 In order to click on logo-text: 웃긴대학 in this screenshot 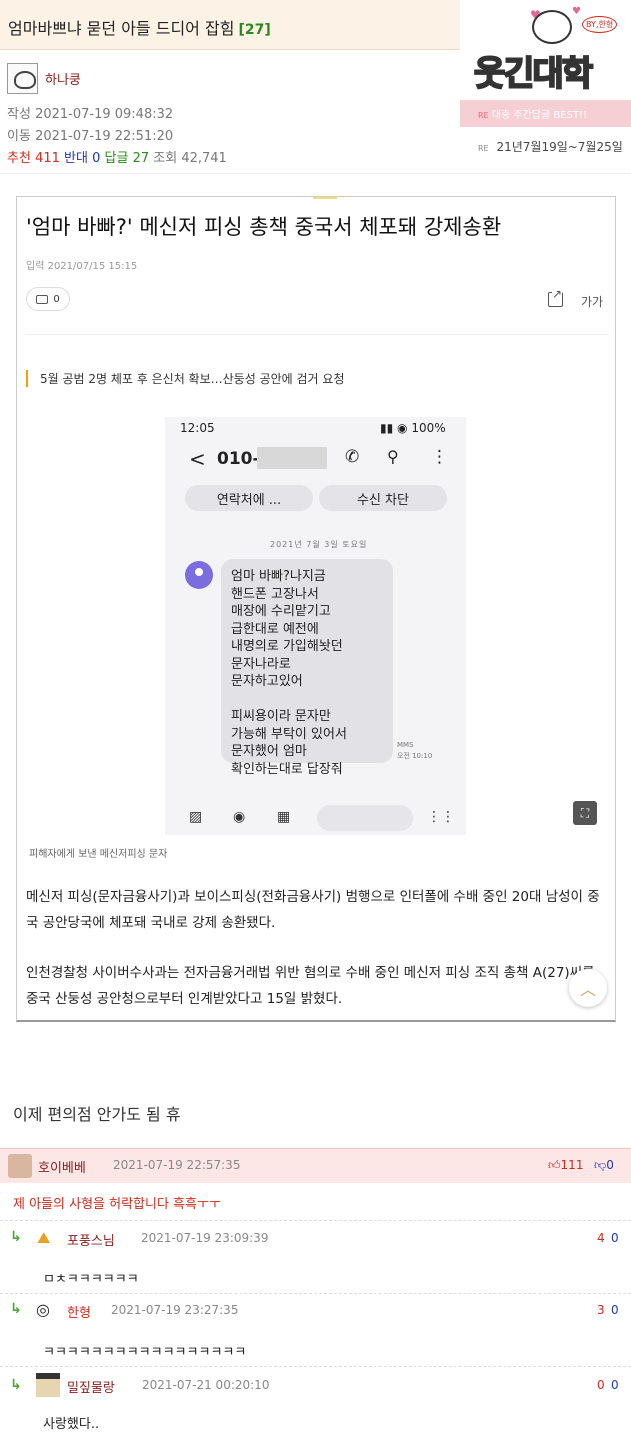, I will do `click(533, 74)`.